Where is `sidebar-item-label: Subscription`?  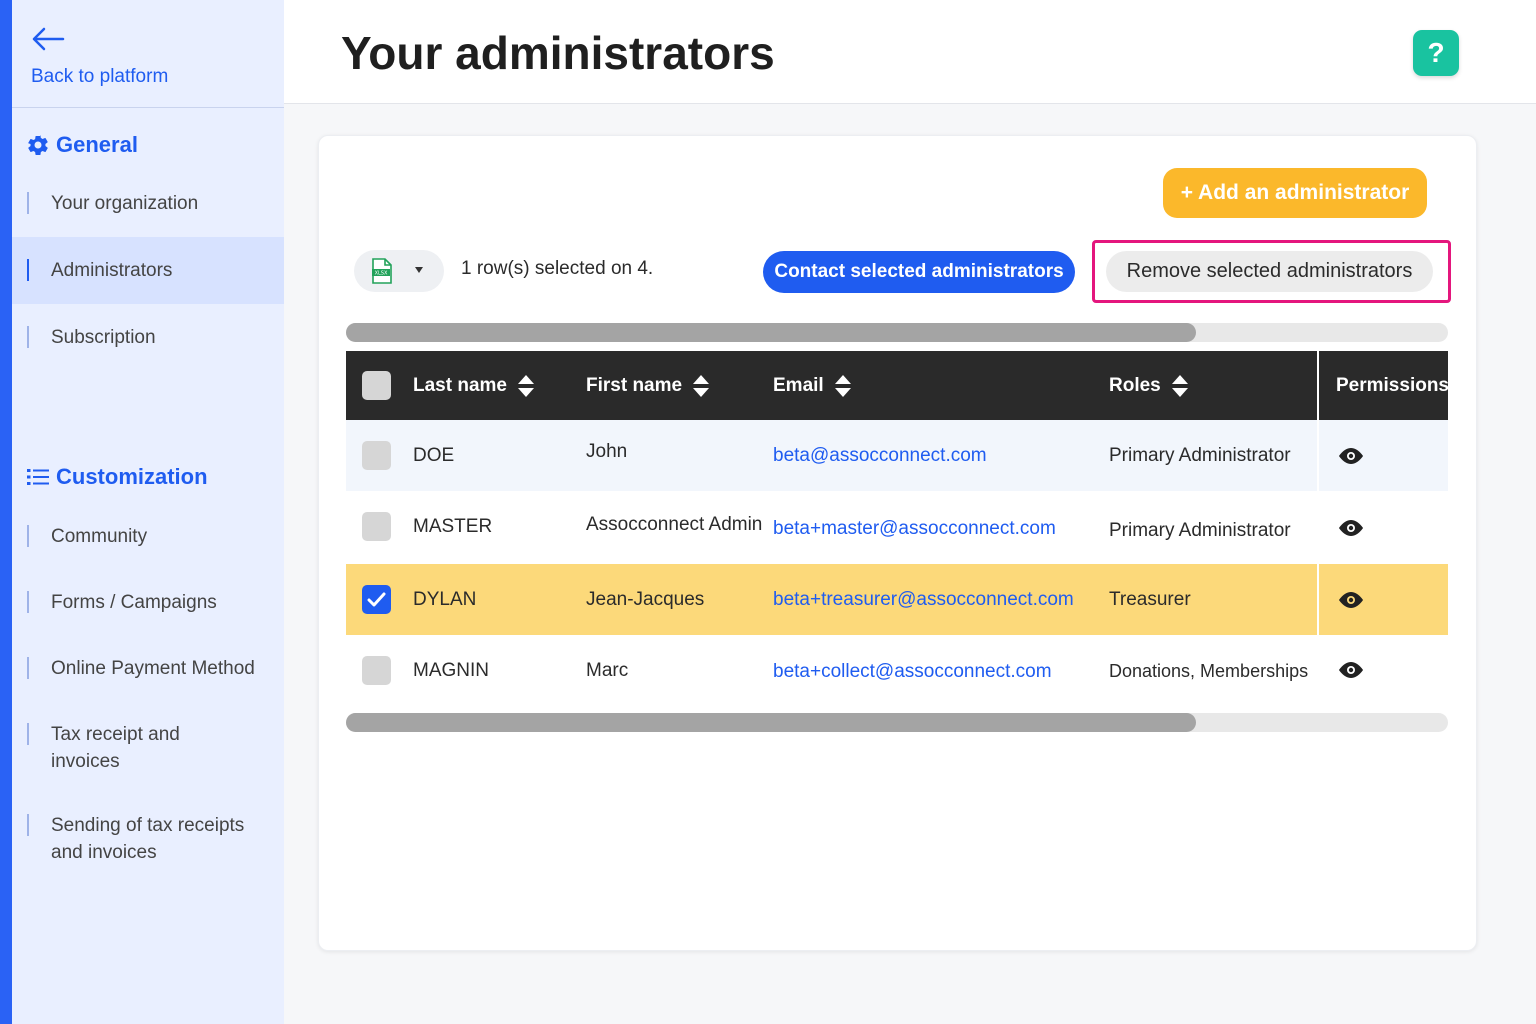 sidebar-item-label: Subscription is located at coordinates (103, 337).